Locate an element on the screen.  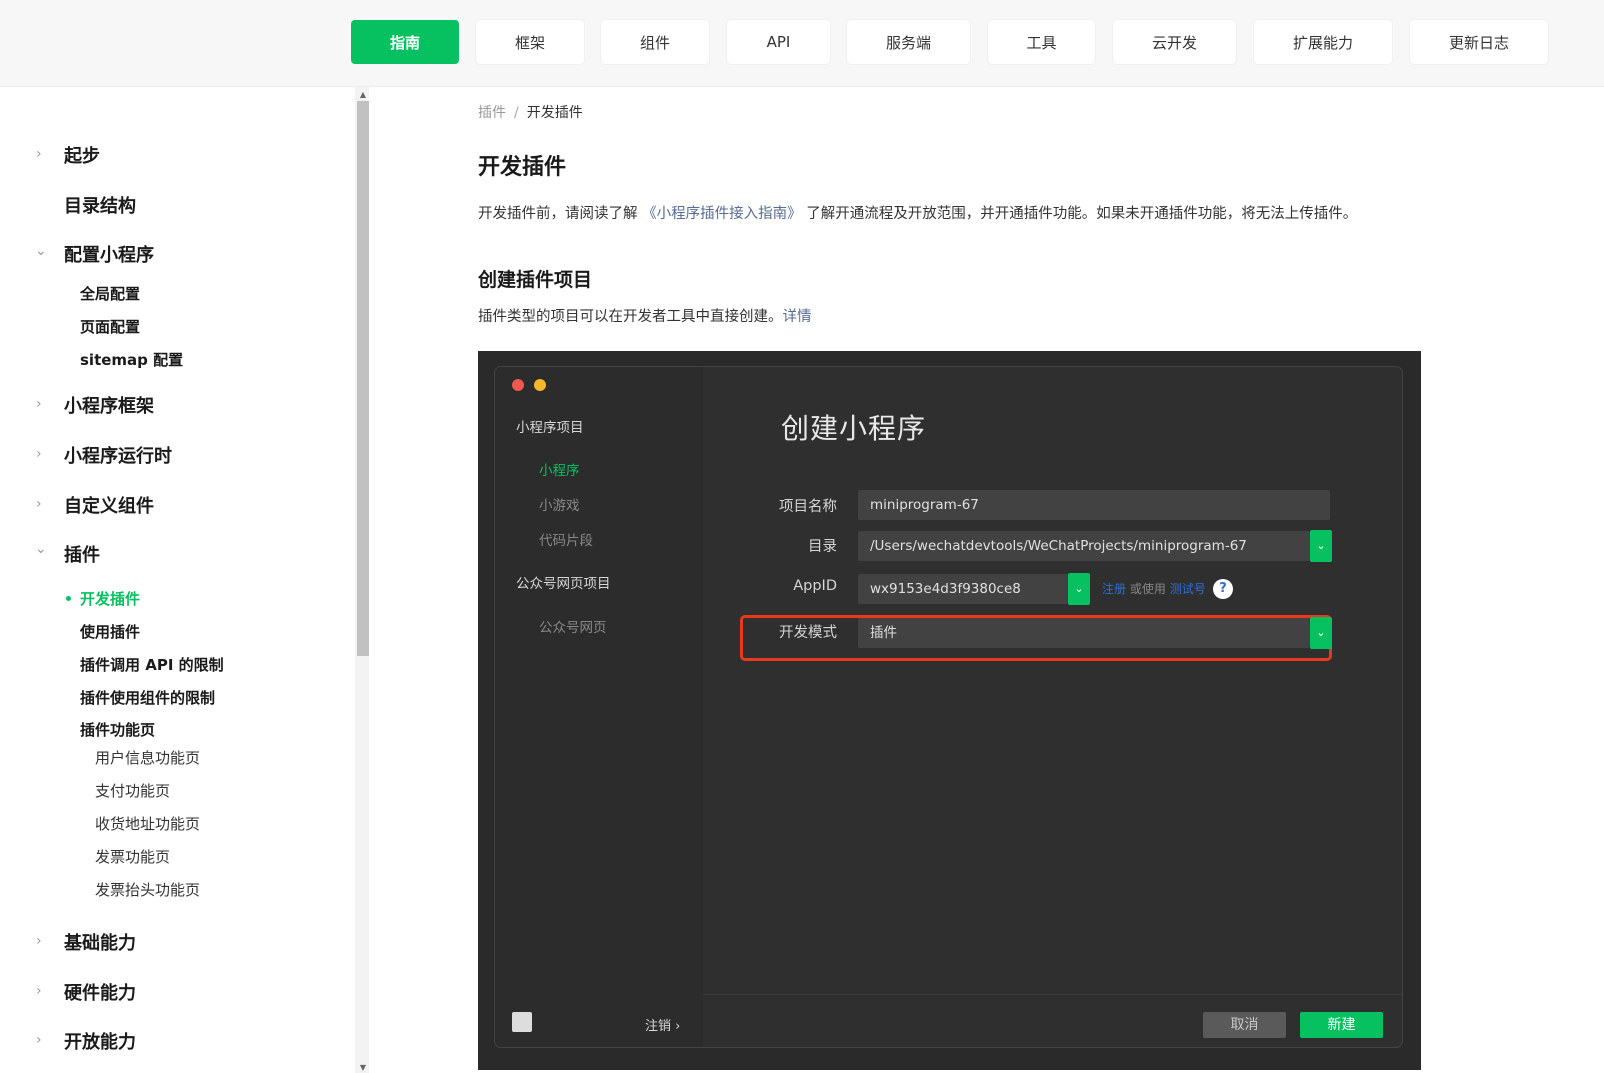
dialog-item-webpage: 公众号网页 is located at coordinates (573, 626).